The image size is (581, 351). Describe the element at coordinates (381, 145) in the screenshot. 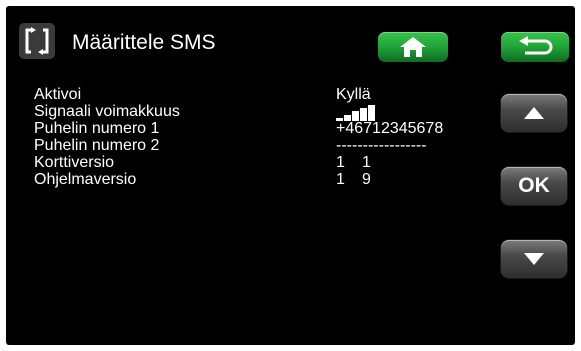

I see `param-value: -----------------` at that location.